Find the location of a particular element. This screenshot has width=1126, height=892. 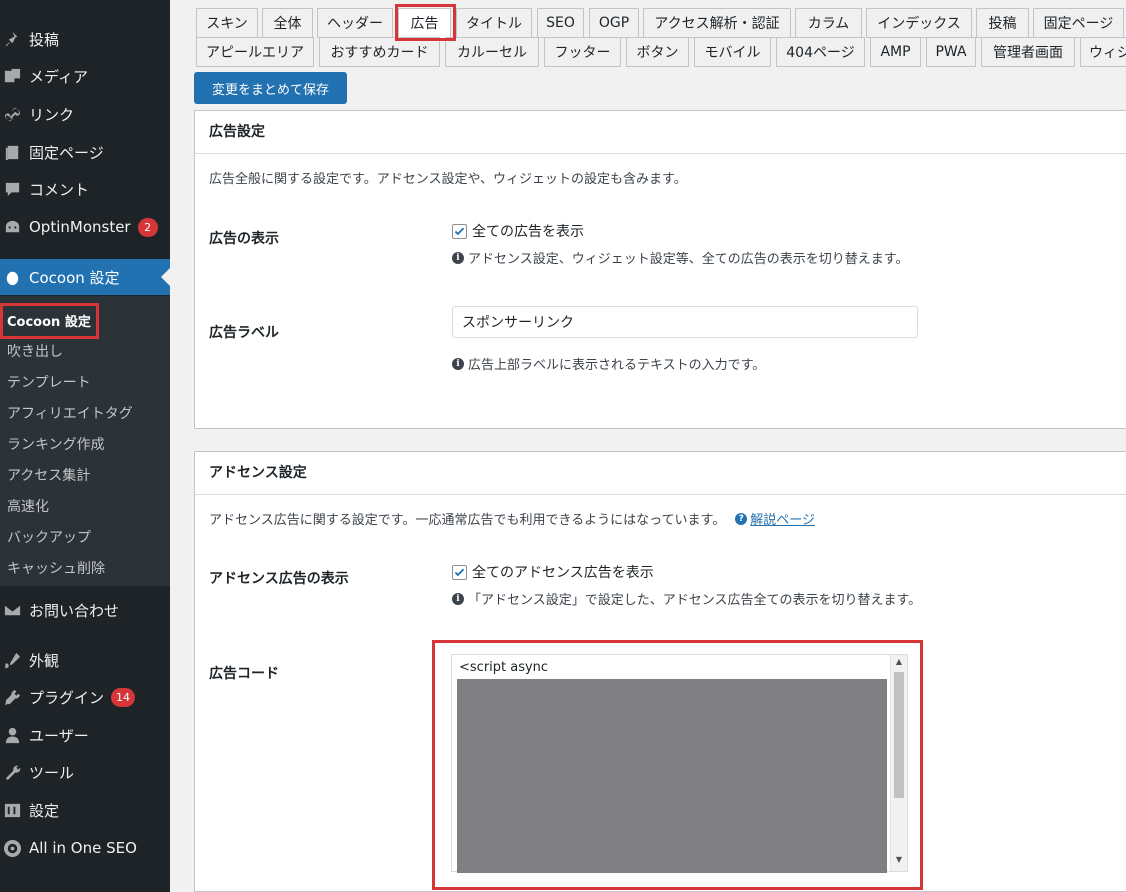

menu-item-contact: お問い合わせ is located at coordinates (85, 610).